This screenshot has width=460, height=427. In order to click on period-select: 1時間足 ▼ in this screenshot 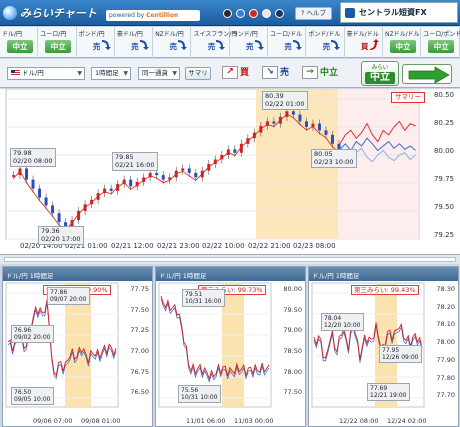, I will do `click(111, 73)`.